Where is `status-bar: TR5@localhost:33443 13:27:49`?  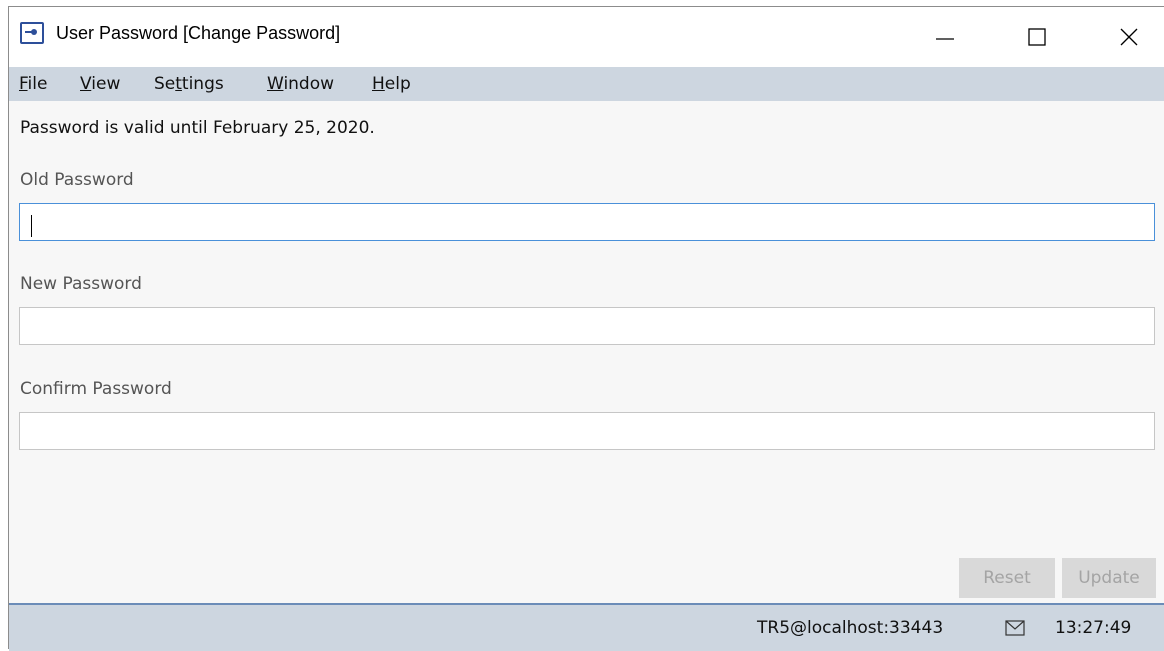
status-bar: TR5@localhost:33443 13:27:49 is located at coordinates (586, 627).